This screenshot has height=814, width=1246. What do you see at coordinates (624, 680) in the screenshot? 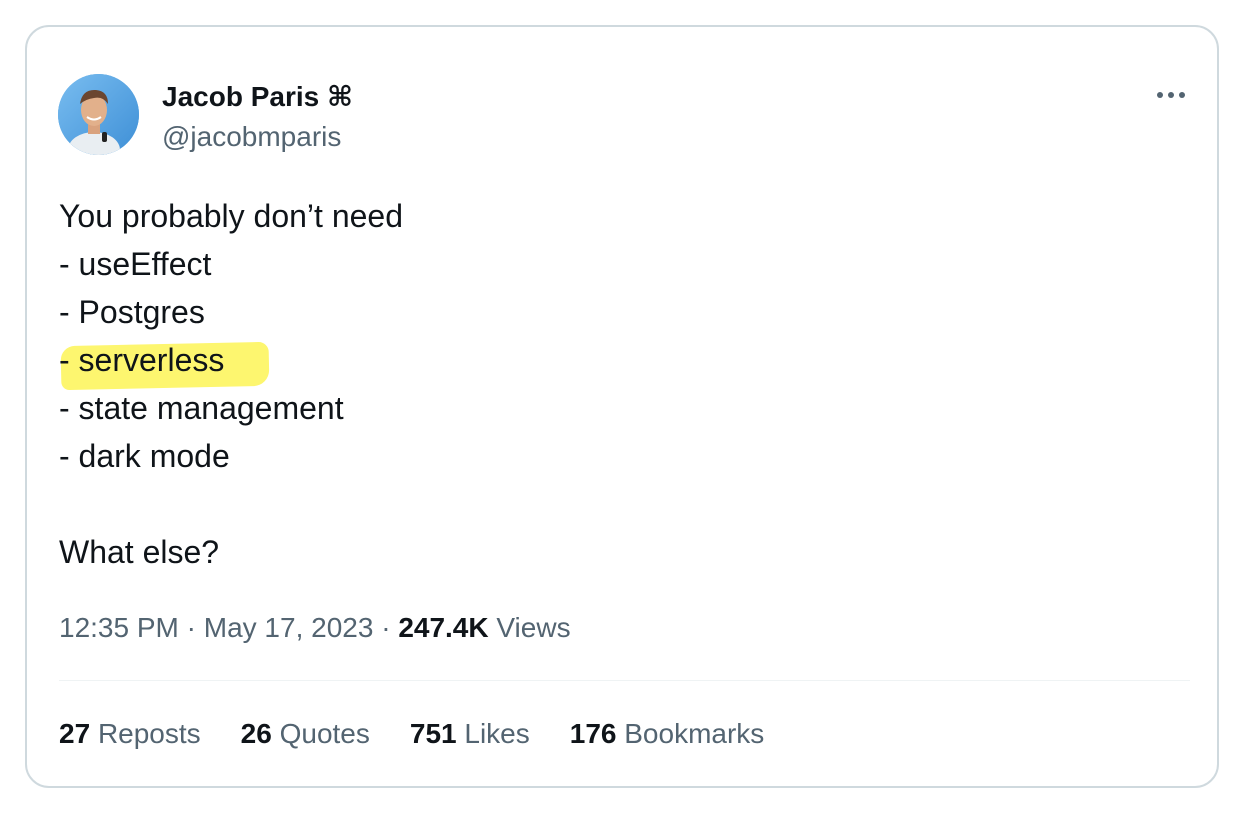
I see `divider` at bounding box center [624, 680].